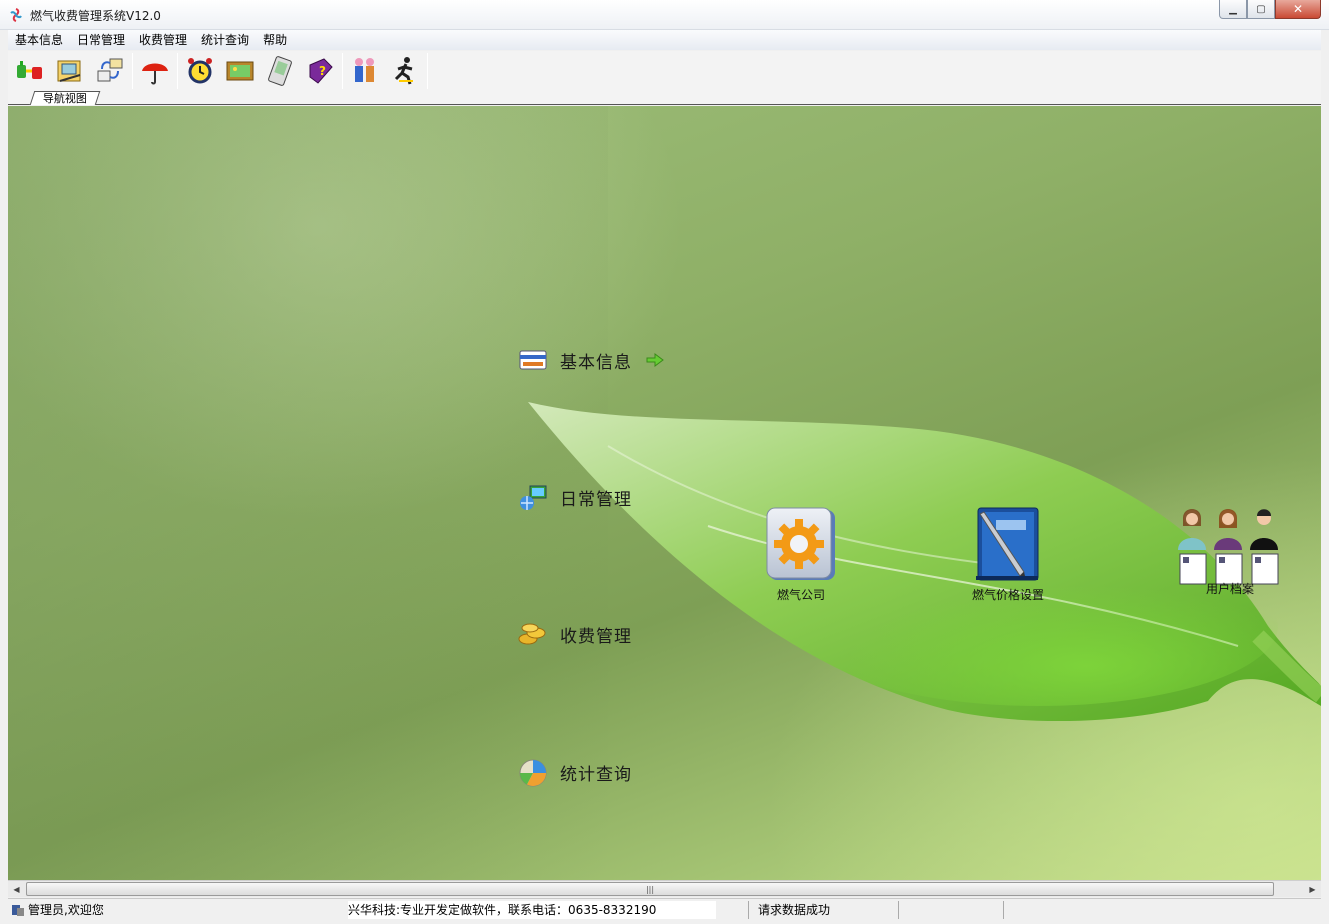  Describe the element at coordinates (39, 40) in the screenshot. I see `menu-basic-info: 基本信息` at that location.